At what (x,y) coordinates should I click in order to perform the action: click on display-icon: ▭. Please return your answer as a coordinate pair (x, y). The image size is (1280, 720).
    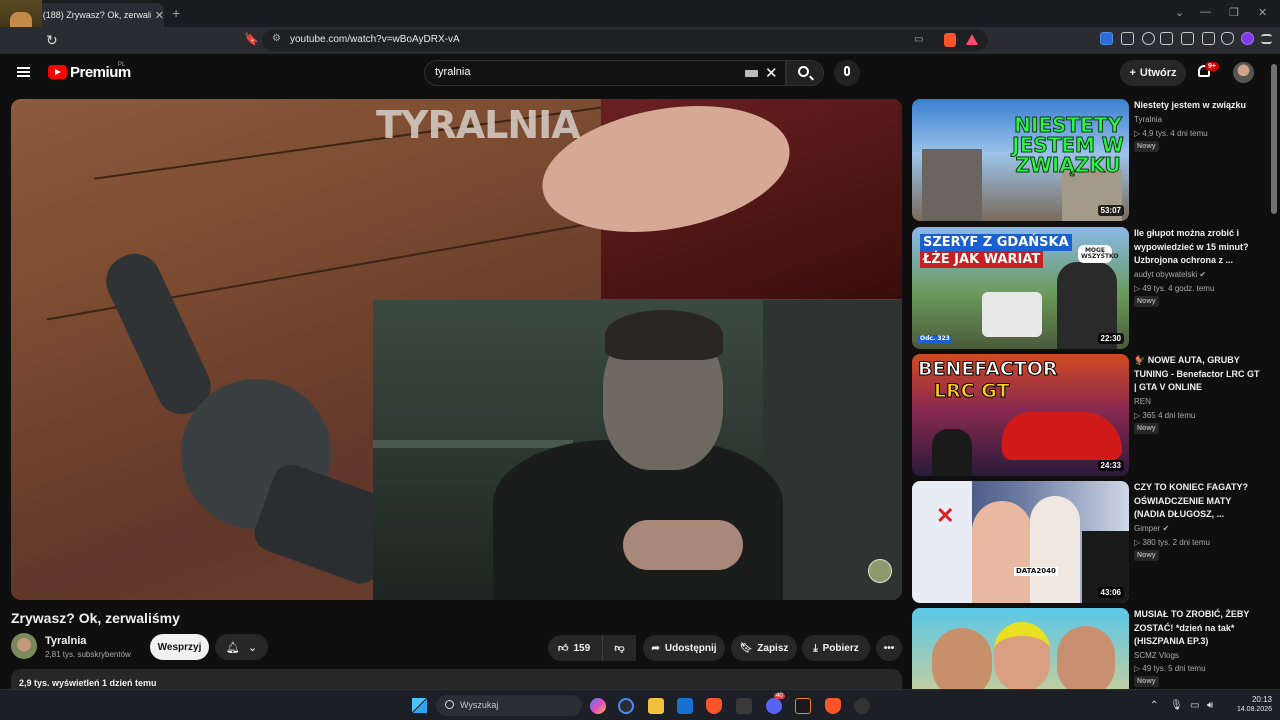
    Looking at the image, I should click on (1194, 705).